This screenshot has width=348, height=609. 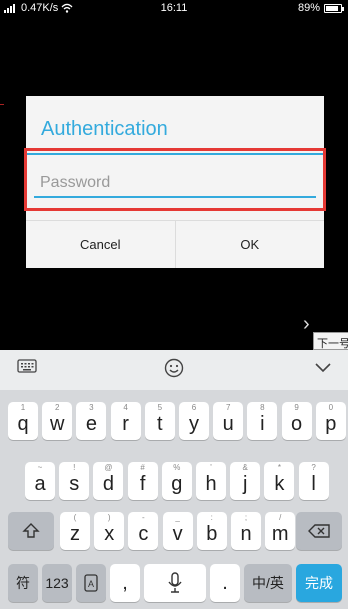 What do you see at coordinates (100, 244) in the screenshot?
I see `cancel-button: Cancel` at bounding box center [100, 244].